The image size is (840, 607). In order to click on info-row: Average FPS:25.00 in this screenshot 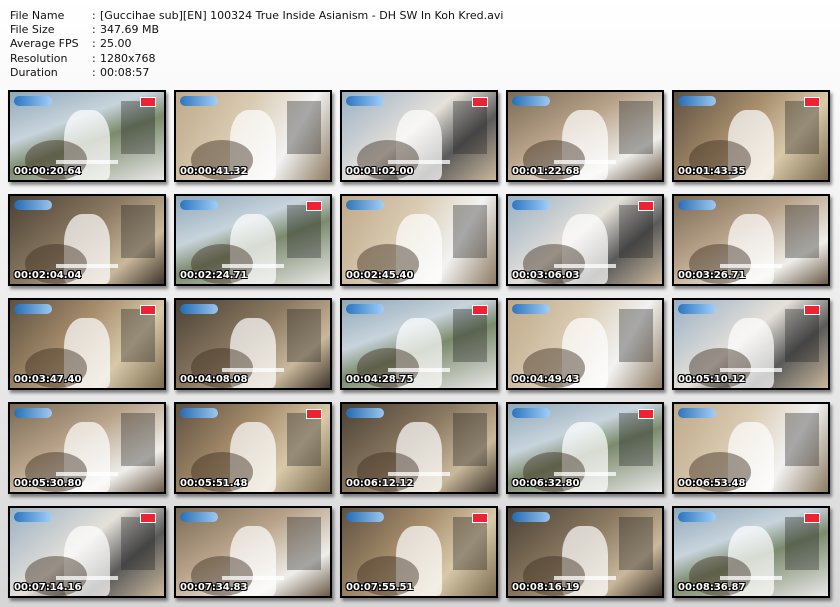, I will do `click(256, 44)`.